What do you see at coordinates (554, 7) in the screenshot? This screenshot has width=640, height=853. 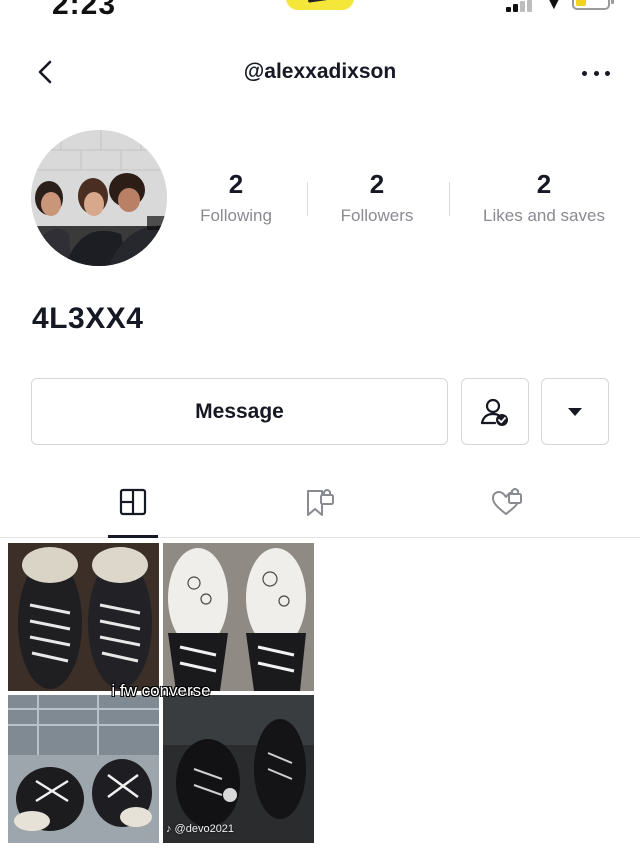 I see `wifi-icon: ▼` at bounding box center [554, 7].